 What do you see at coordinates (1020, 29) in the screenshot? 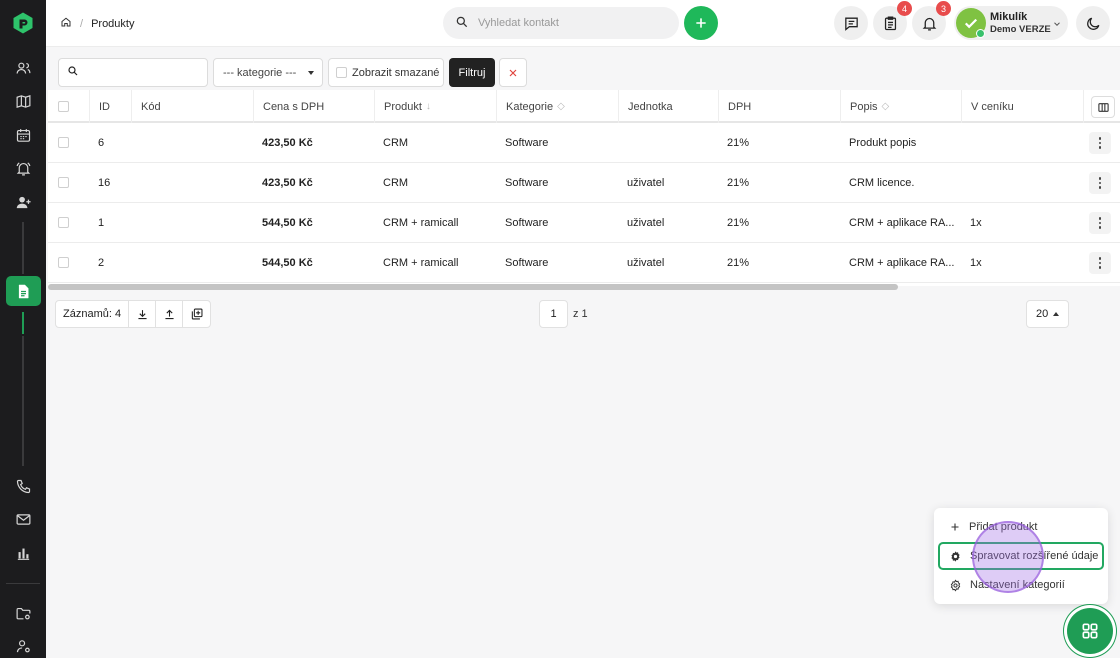
I see `user-subtitle: Demo VERZE` at bounding box center [1020, 29].